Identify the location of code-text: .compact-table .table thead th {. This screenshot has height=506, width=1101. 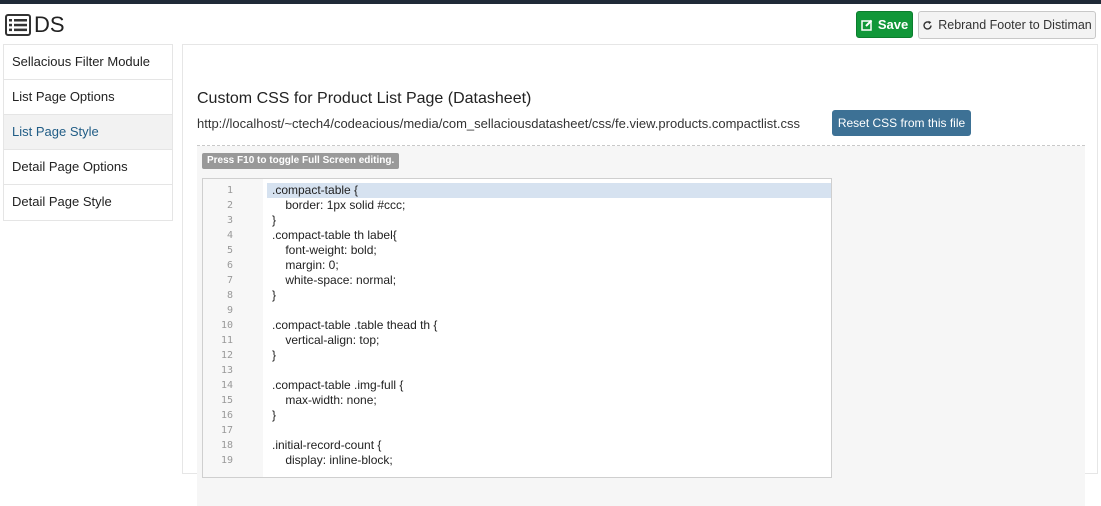
(355, 325).